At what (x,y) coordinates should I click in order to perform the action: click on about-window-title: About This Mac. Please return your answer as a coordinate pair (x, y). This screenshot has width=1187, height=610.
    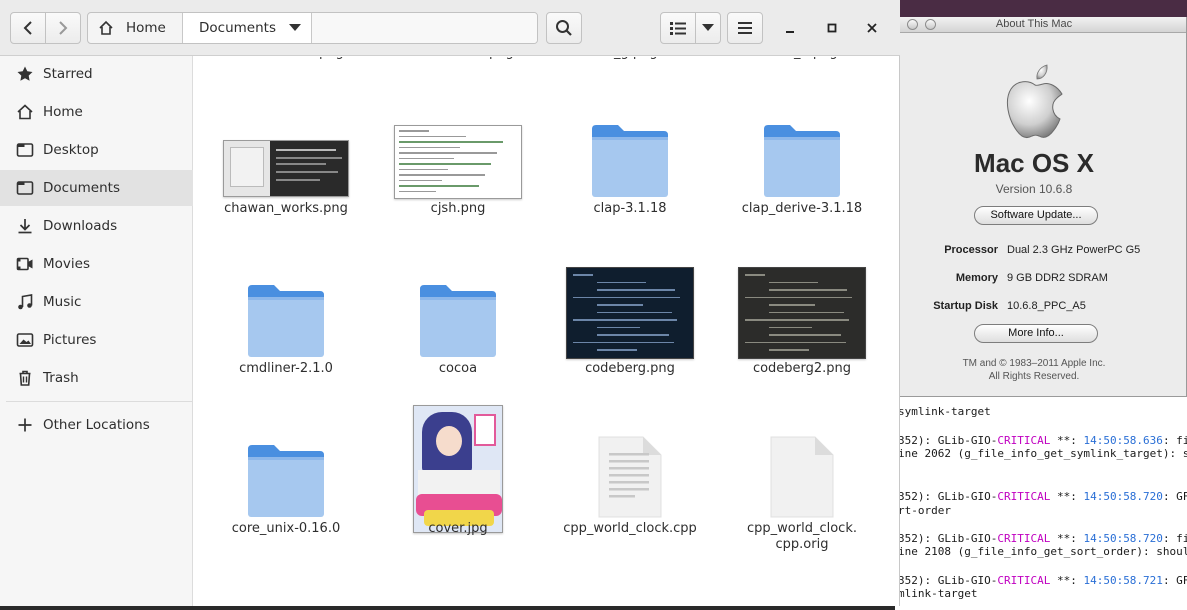
    Looking at the image, I should click on (1034, 24).